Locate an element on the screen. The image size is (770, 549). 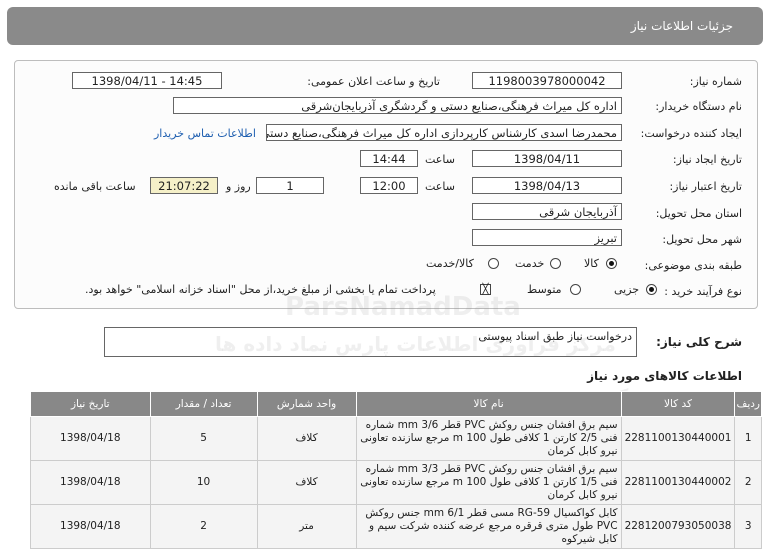
announce-field: 1398/04/11 - 14:45 is located at coordinates (147, 80).